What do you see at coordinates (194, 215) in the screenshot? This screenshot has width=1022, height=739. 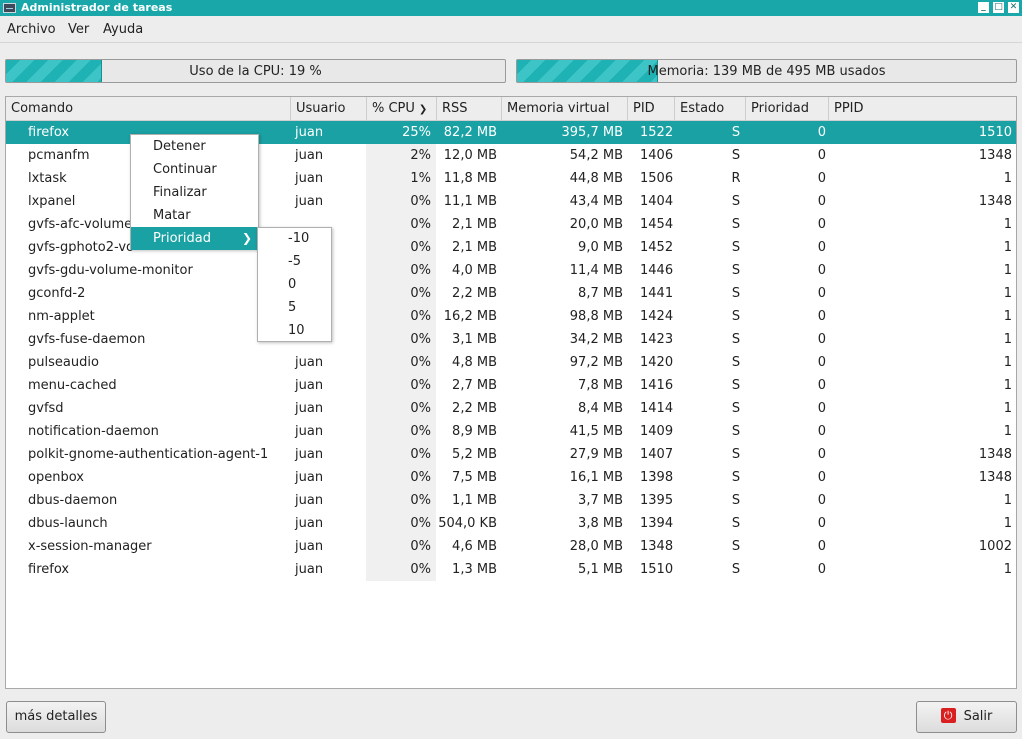 I see `menu-item-matar: Matar` at bounding box center [194, 215].